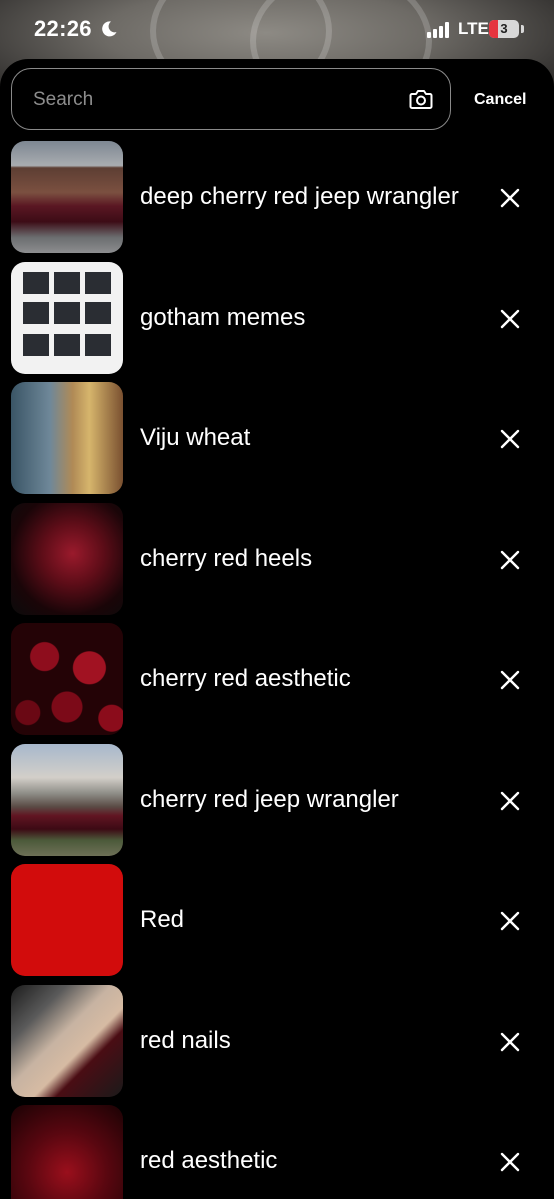 This screenshot has height=1199, width=554. I want to click on recent-search-item: red aesthetic, so click(277, 1152).